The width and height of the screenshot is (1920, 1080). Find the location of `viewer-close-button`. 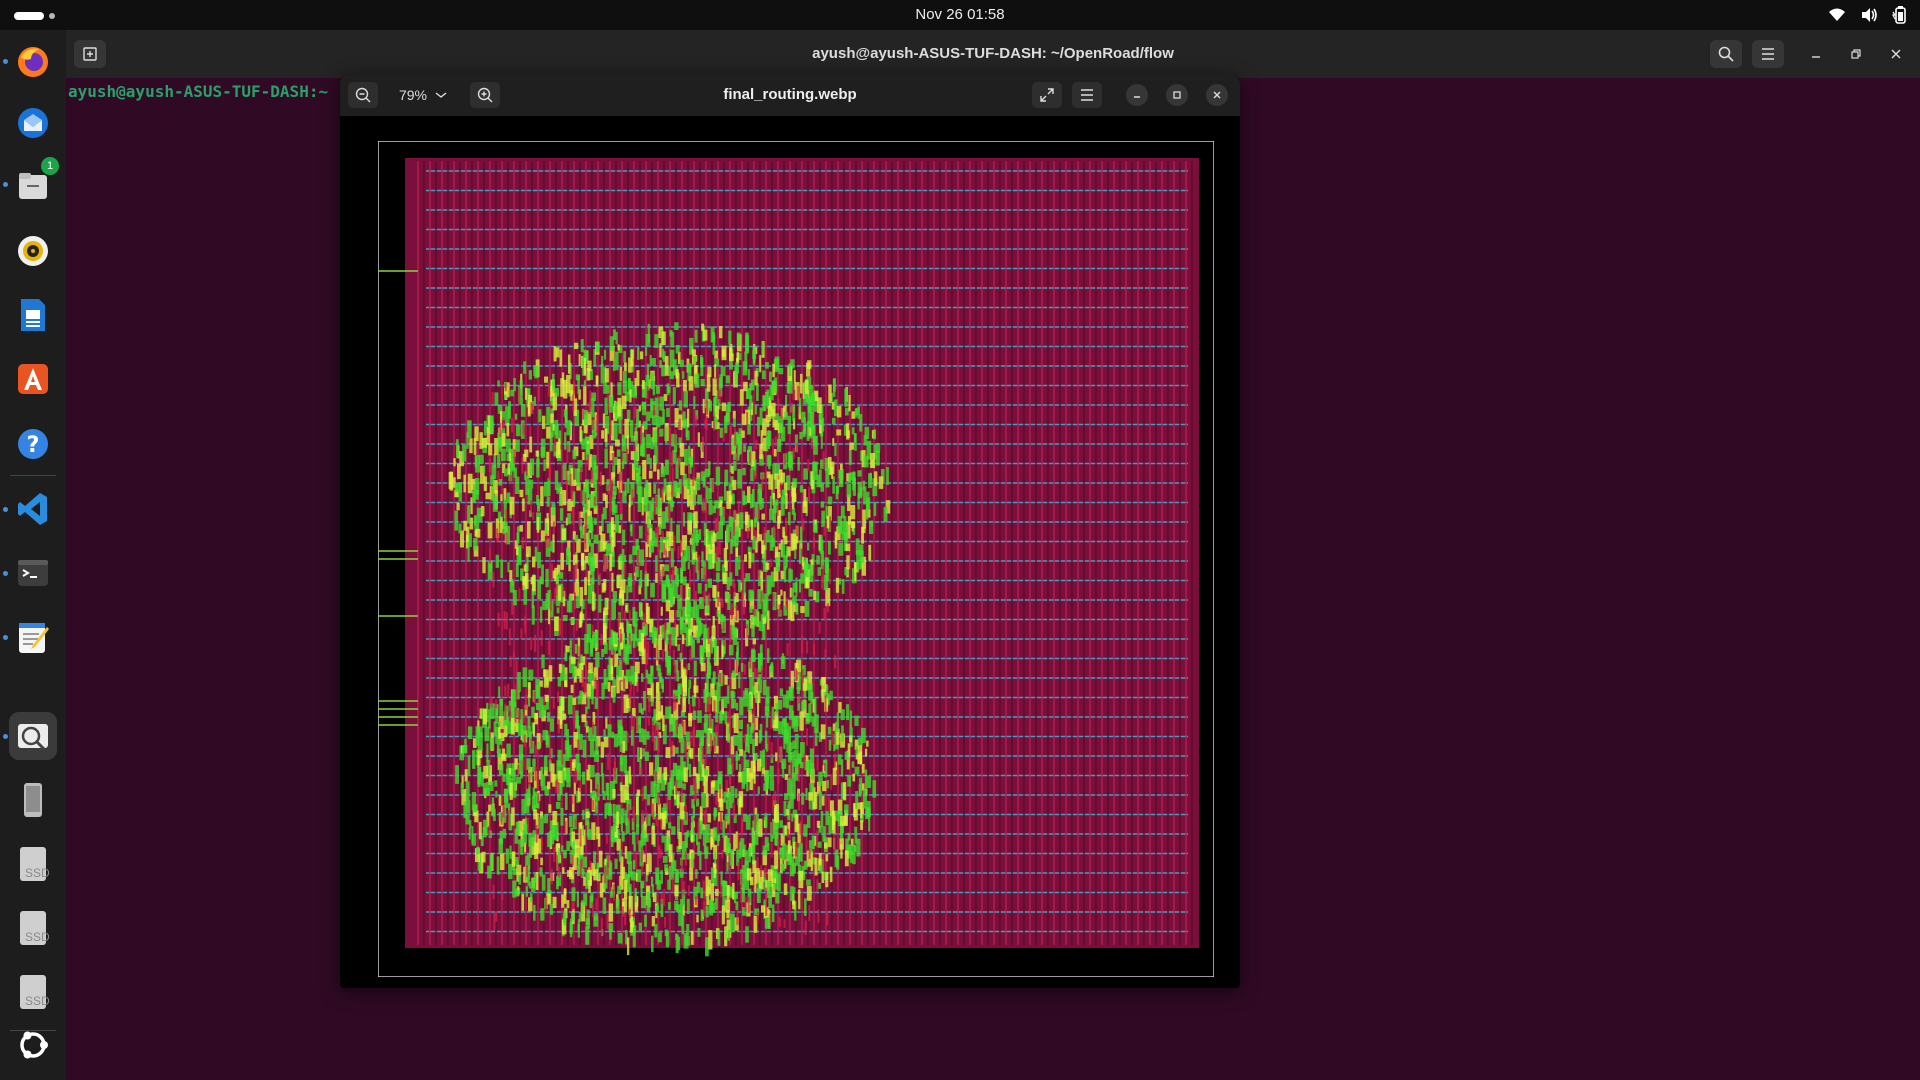

viewer-close-button is located at coordinates (1217, 95).